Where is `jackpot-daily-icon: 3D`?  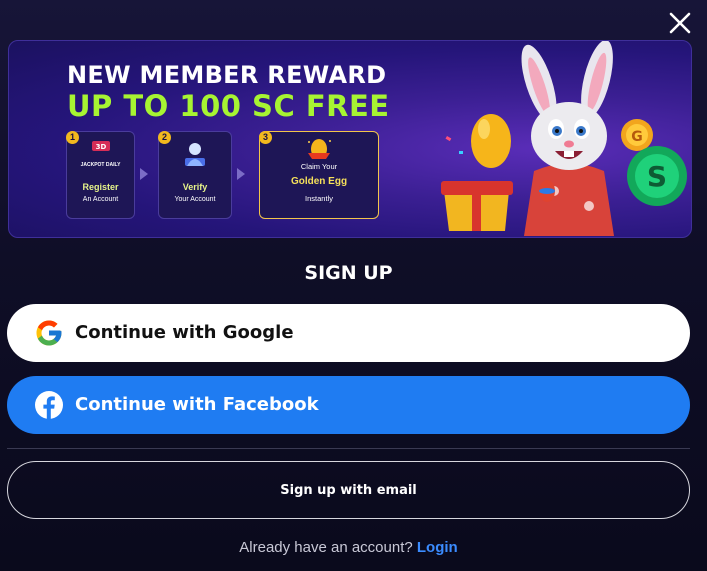
jackpot-daily-icon: 3D is located at coordinates (100, 146).